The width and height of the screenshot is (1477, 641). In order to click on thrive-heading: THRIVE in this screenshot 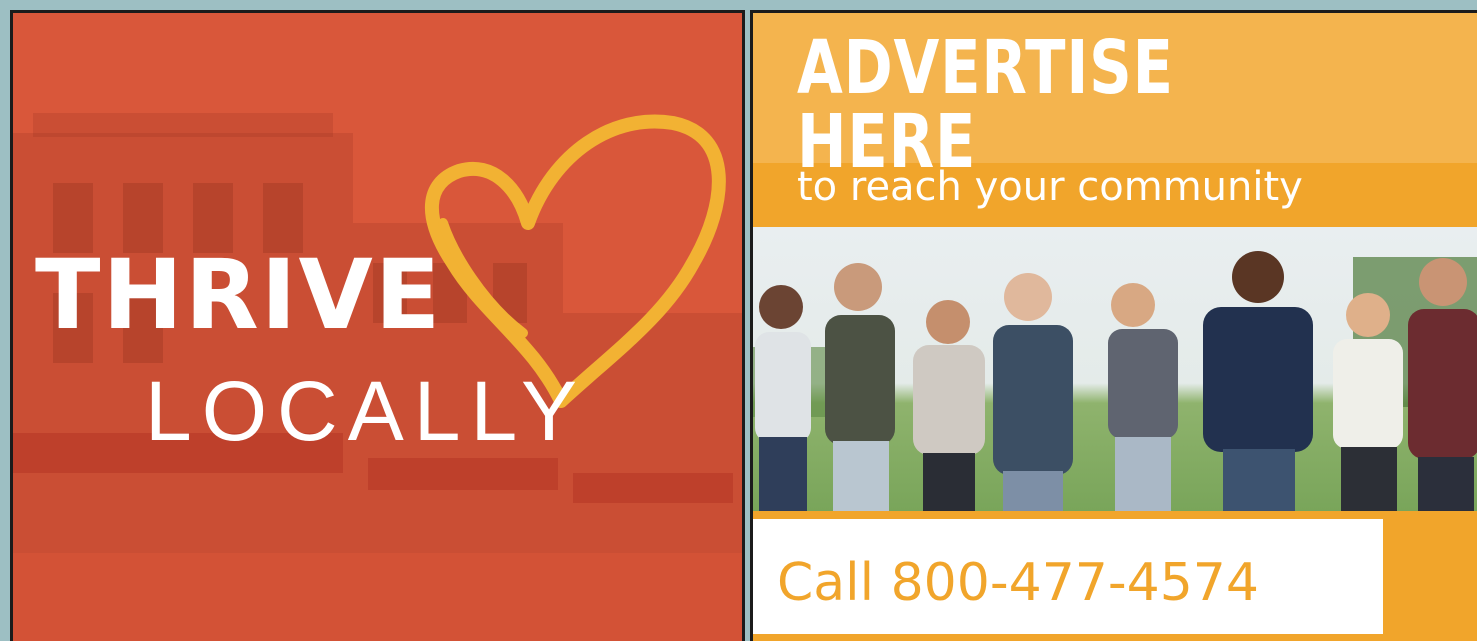, I will do `click(239, 295)`.